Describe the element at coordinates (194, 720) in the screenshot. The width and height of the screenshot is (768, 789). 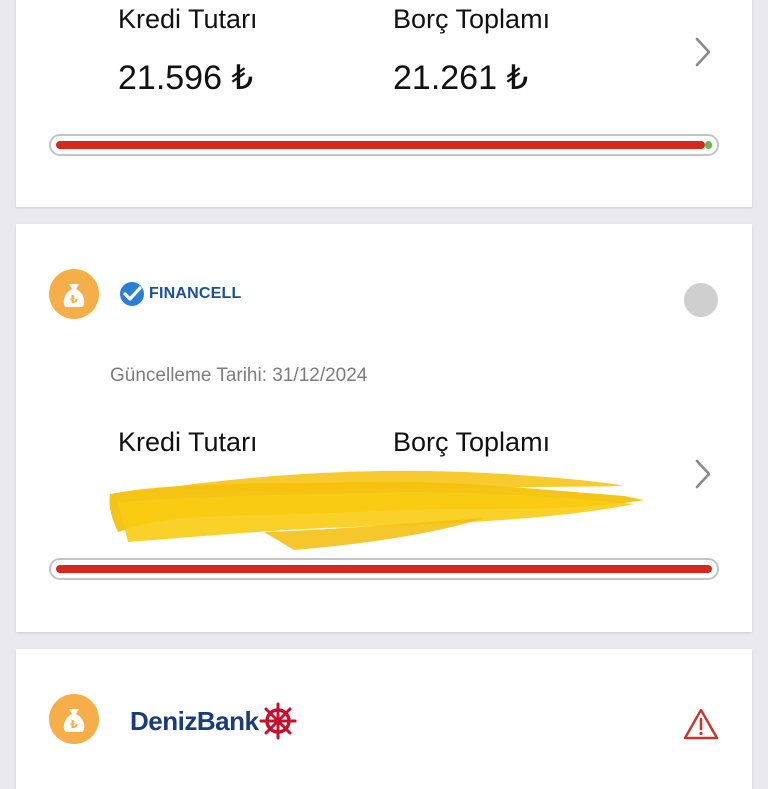
I see `bank-name: DenizBank` at that location.